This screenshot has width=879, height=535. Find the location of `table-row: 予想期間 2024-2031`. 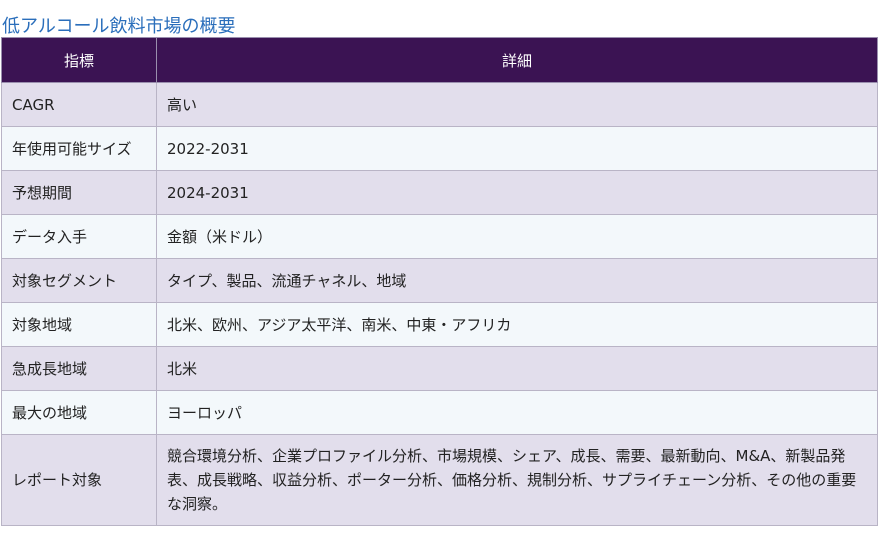

table-row: 予想期間 2024-2031 is located at coordinates (439, 192).